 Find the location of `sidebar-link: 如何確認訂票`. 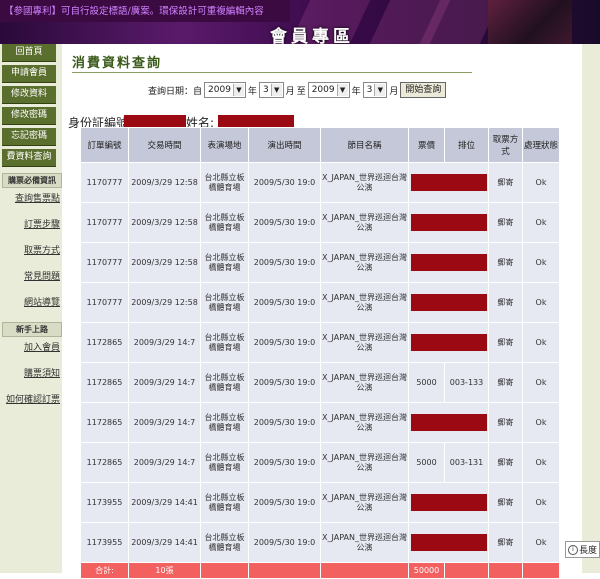

sidebar-link: 如何確認訂票 is located at coordinates (31, 400).